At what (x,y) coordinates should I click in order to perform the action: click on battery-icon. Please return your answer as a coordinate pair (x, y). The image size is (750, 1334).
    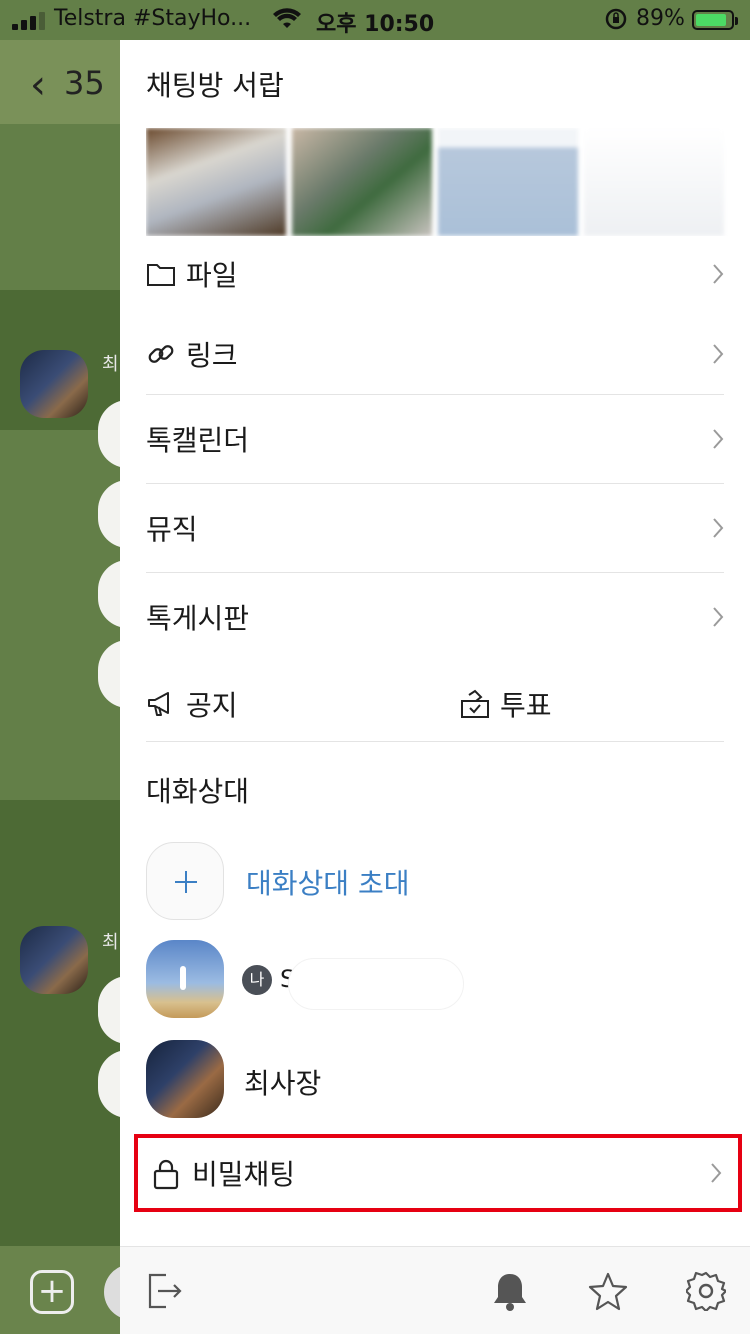
    Looking at the image, I should click on (715, 20).